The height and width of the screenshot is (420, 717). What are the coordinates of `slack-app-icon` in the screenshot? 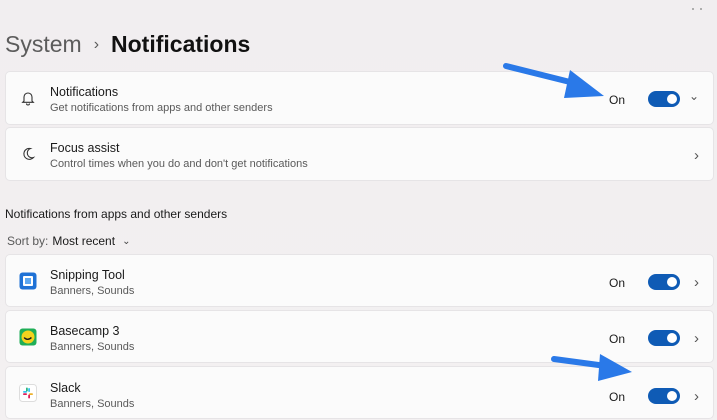 It's located at (28, 392).